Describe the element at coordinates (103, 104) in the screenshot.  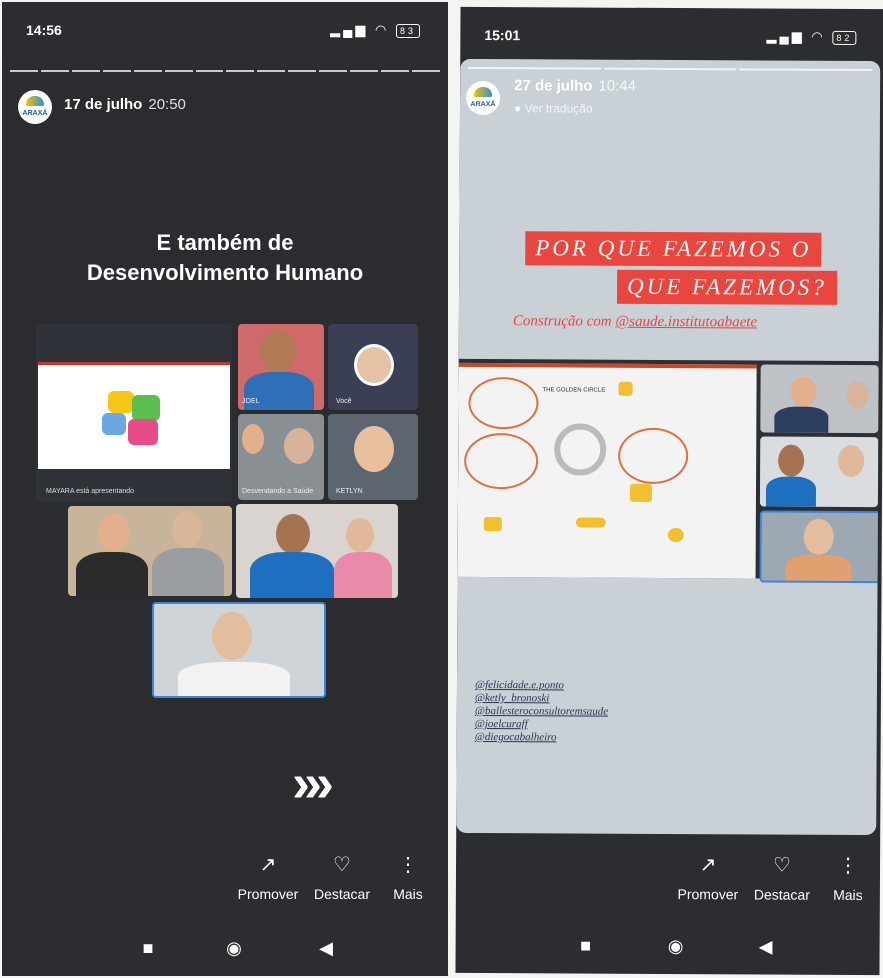
I see `story-date: 17 de julho` at that location.